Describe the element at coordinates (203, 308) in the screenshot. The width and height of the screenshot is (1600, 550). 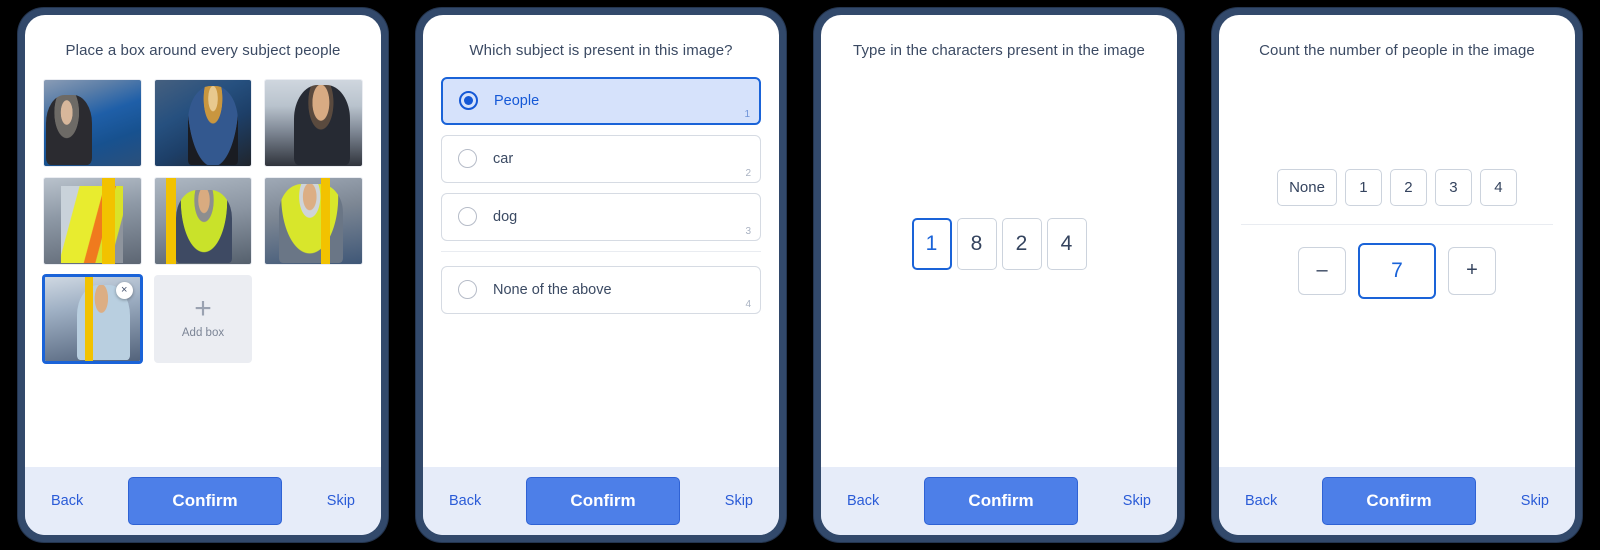
I see `plus-icon: +` at that location.